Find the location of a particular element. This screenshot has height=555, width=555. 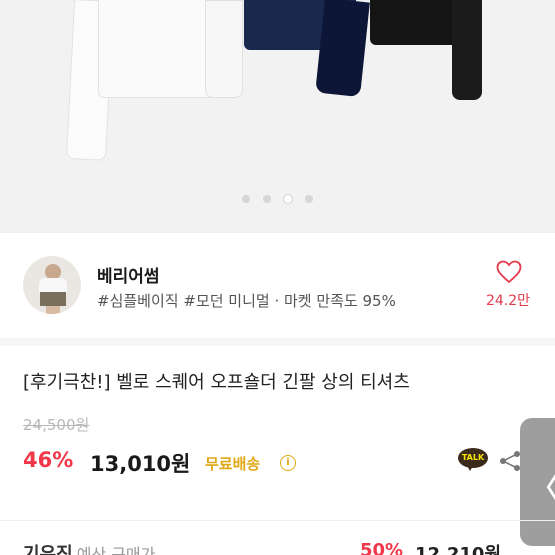

product-photo-white-top-sleeve-right is located at coordinates (224, 49).